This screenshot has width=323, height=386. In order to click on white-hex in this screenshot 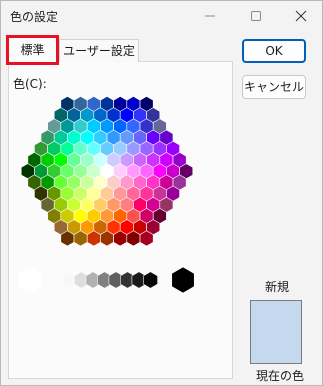, I will do `click(30, 280)`.